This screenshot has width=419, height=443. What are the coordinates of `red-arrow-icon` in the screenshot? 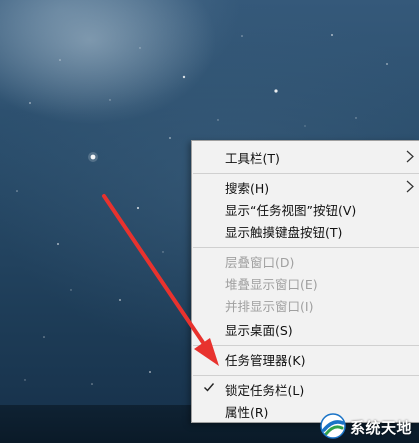 It's located at (160, 280).